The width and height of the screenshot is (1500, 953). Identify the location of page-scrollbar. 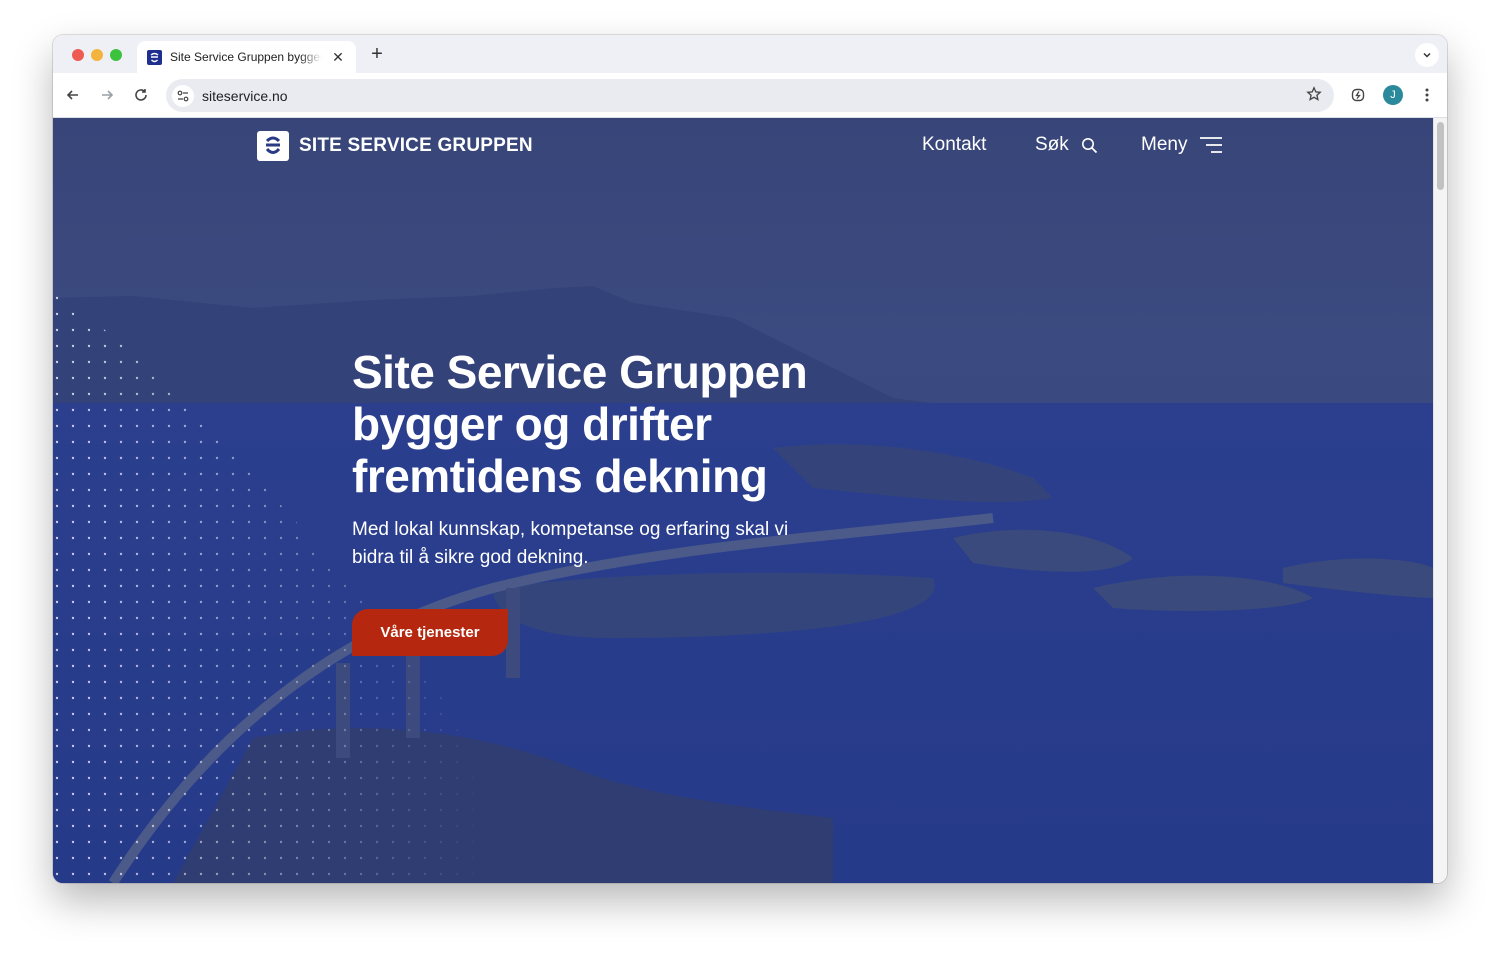
(1440, 500).